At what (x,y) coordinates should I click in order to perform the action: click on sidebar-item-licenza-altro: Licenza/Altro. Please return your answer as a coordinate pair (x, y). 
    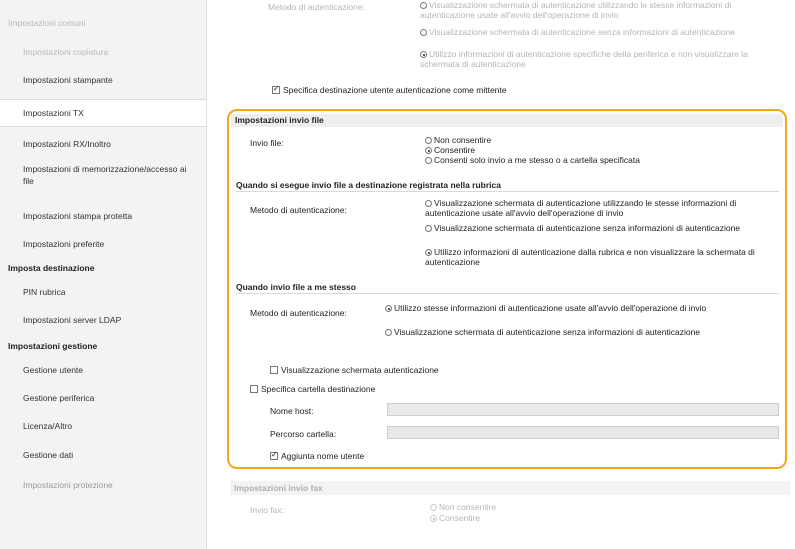
    Looking at the image, I should click on (114, 426).